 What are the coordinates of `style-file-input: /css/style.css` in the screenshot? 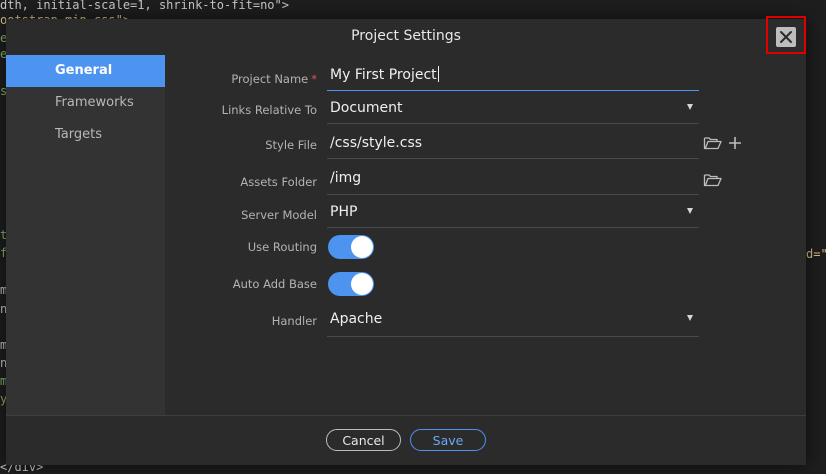 It's located at (513, 143).